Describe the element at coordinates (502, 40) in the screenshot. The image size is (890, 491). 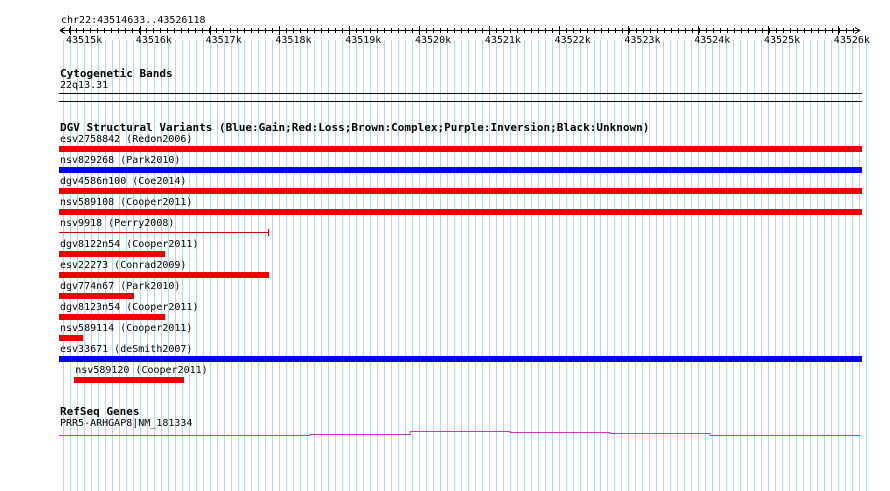
I see `ruler-tick-label: 43521k` at that location.